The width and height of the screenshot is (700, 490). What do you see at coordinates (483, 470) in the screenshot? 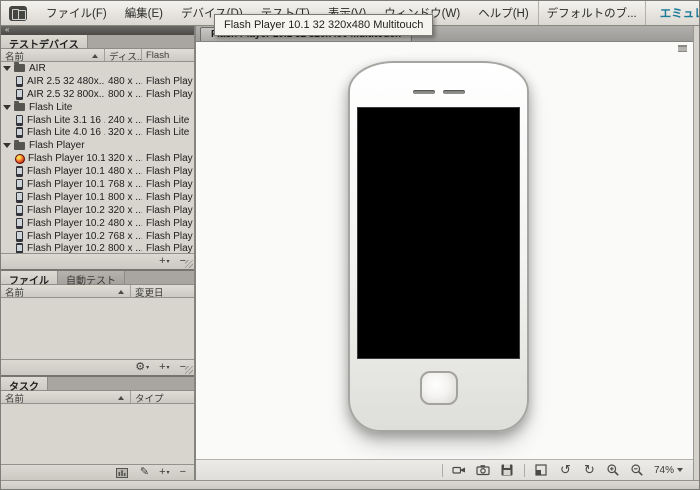
I see `screenshot-camera-icon` at bounding box center [483, 470].